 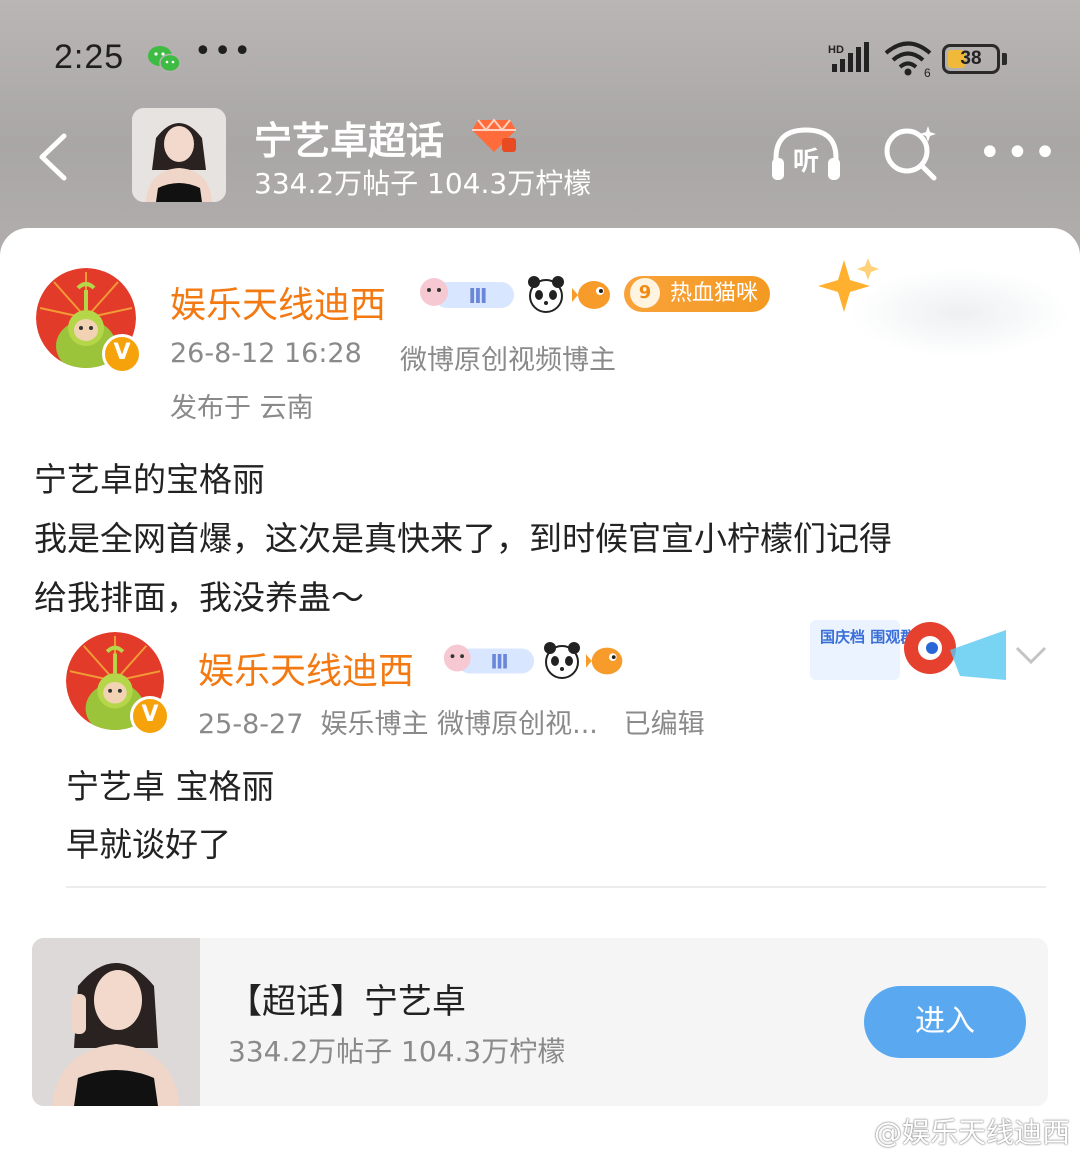 I want to click on svg-text: 听, so click(x=806, y=162).